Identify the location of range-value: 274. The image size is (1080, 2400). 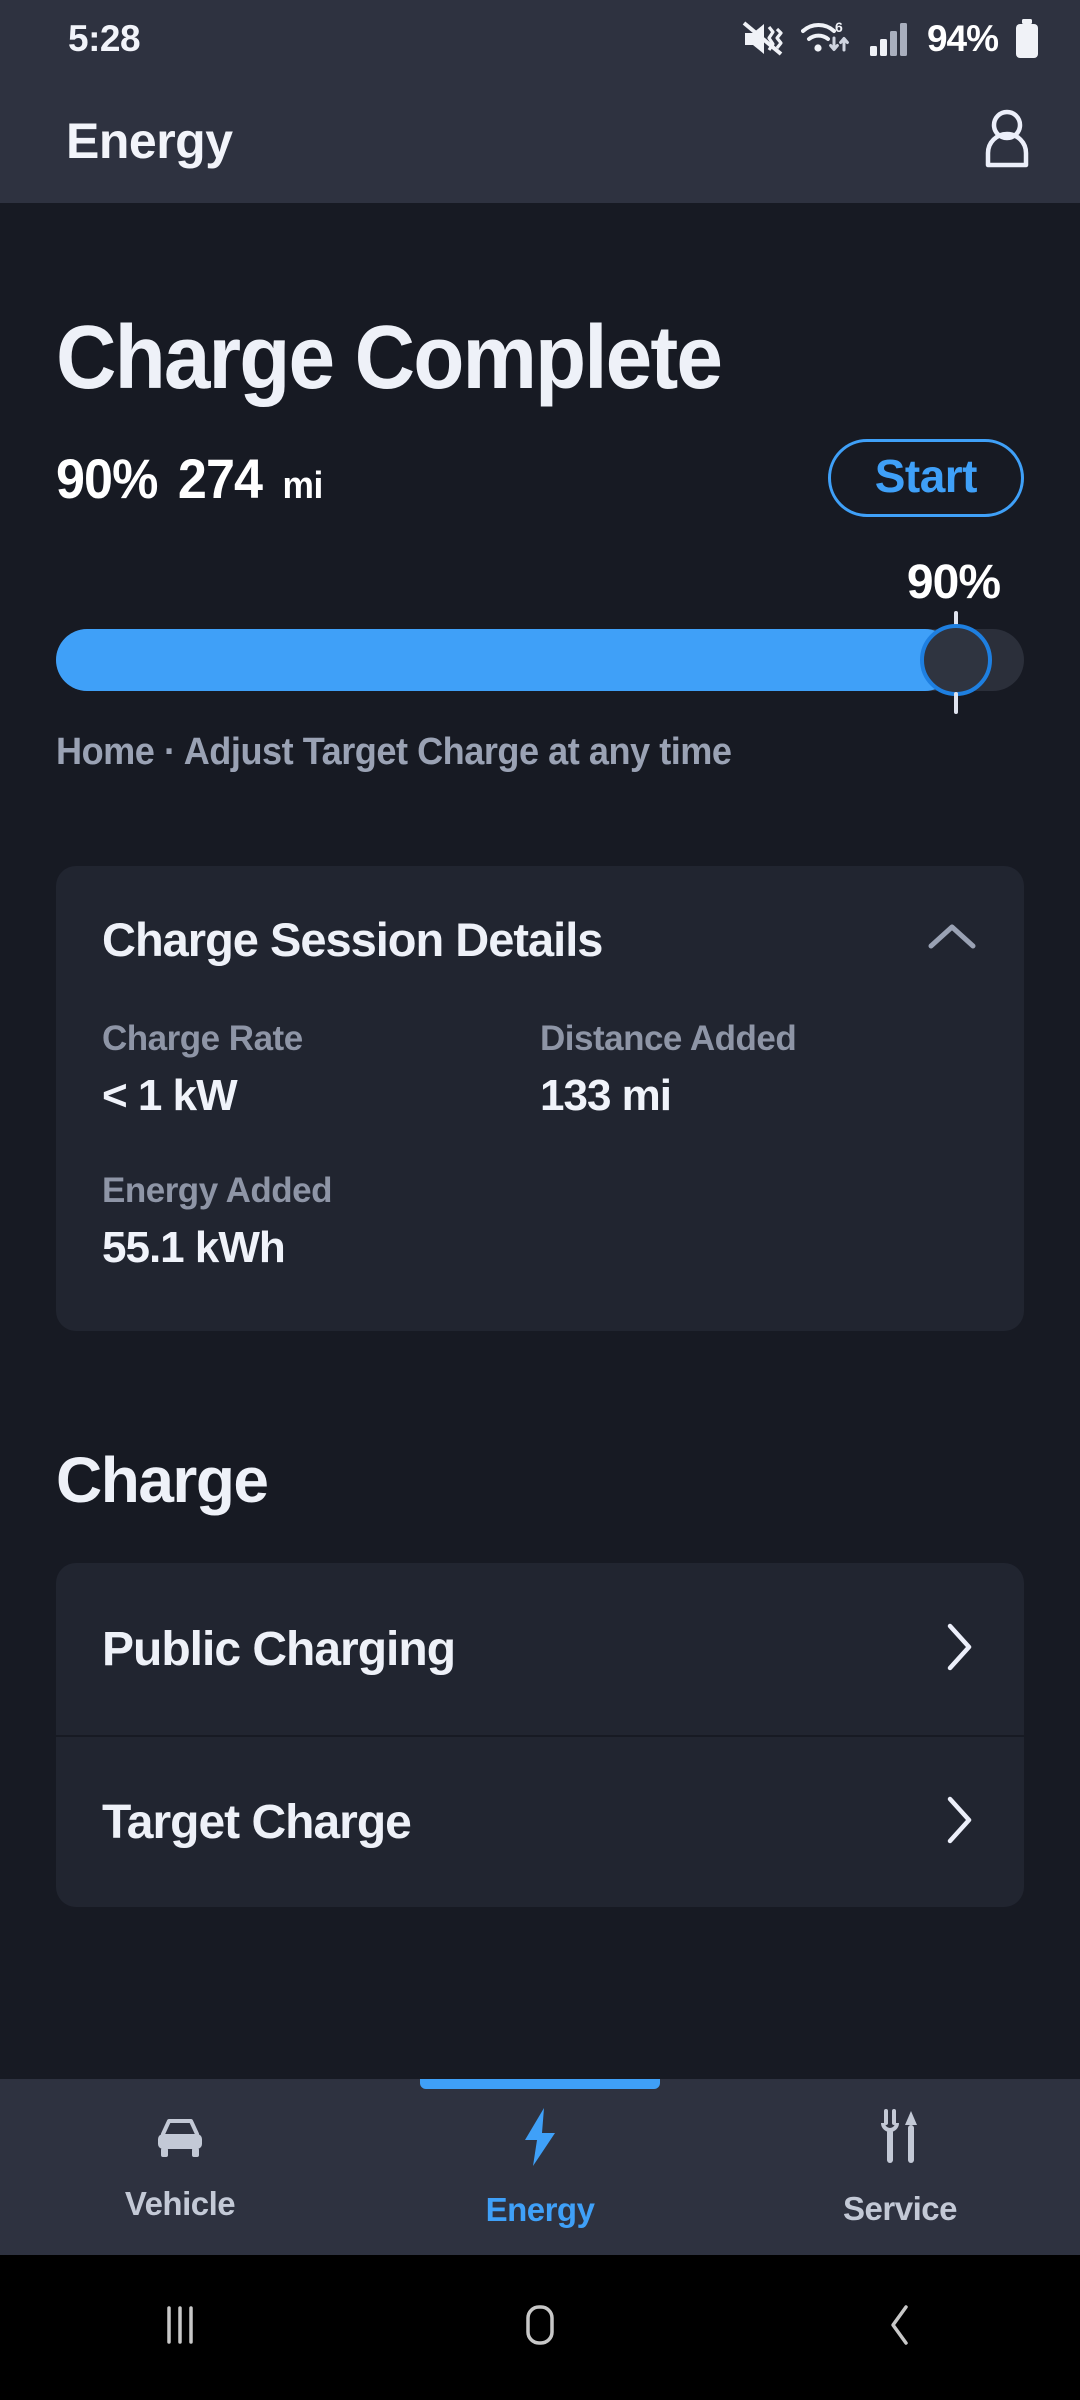
(220, 478).